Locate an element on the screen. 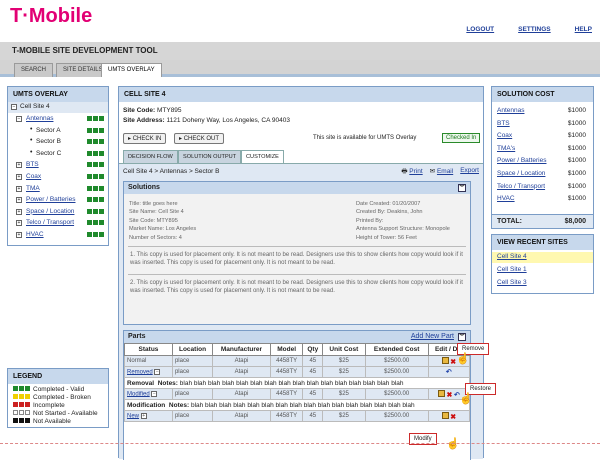 Image resolution: width=600 pixels, height=460 pixels. tree-root: − Cell Site 4 is located at coordinates (58, 107).